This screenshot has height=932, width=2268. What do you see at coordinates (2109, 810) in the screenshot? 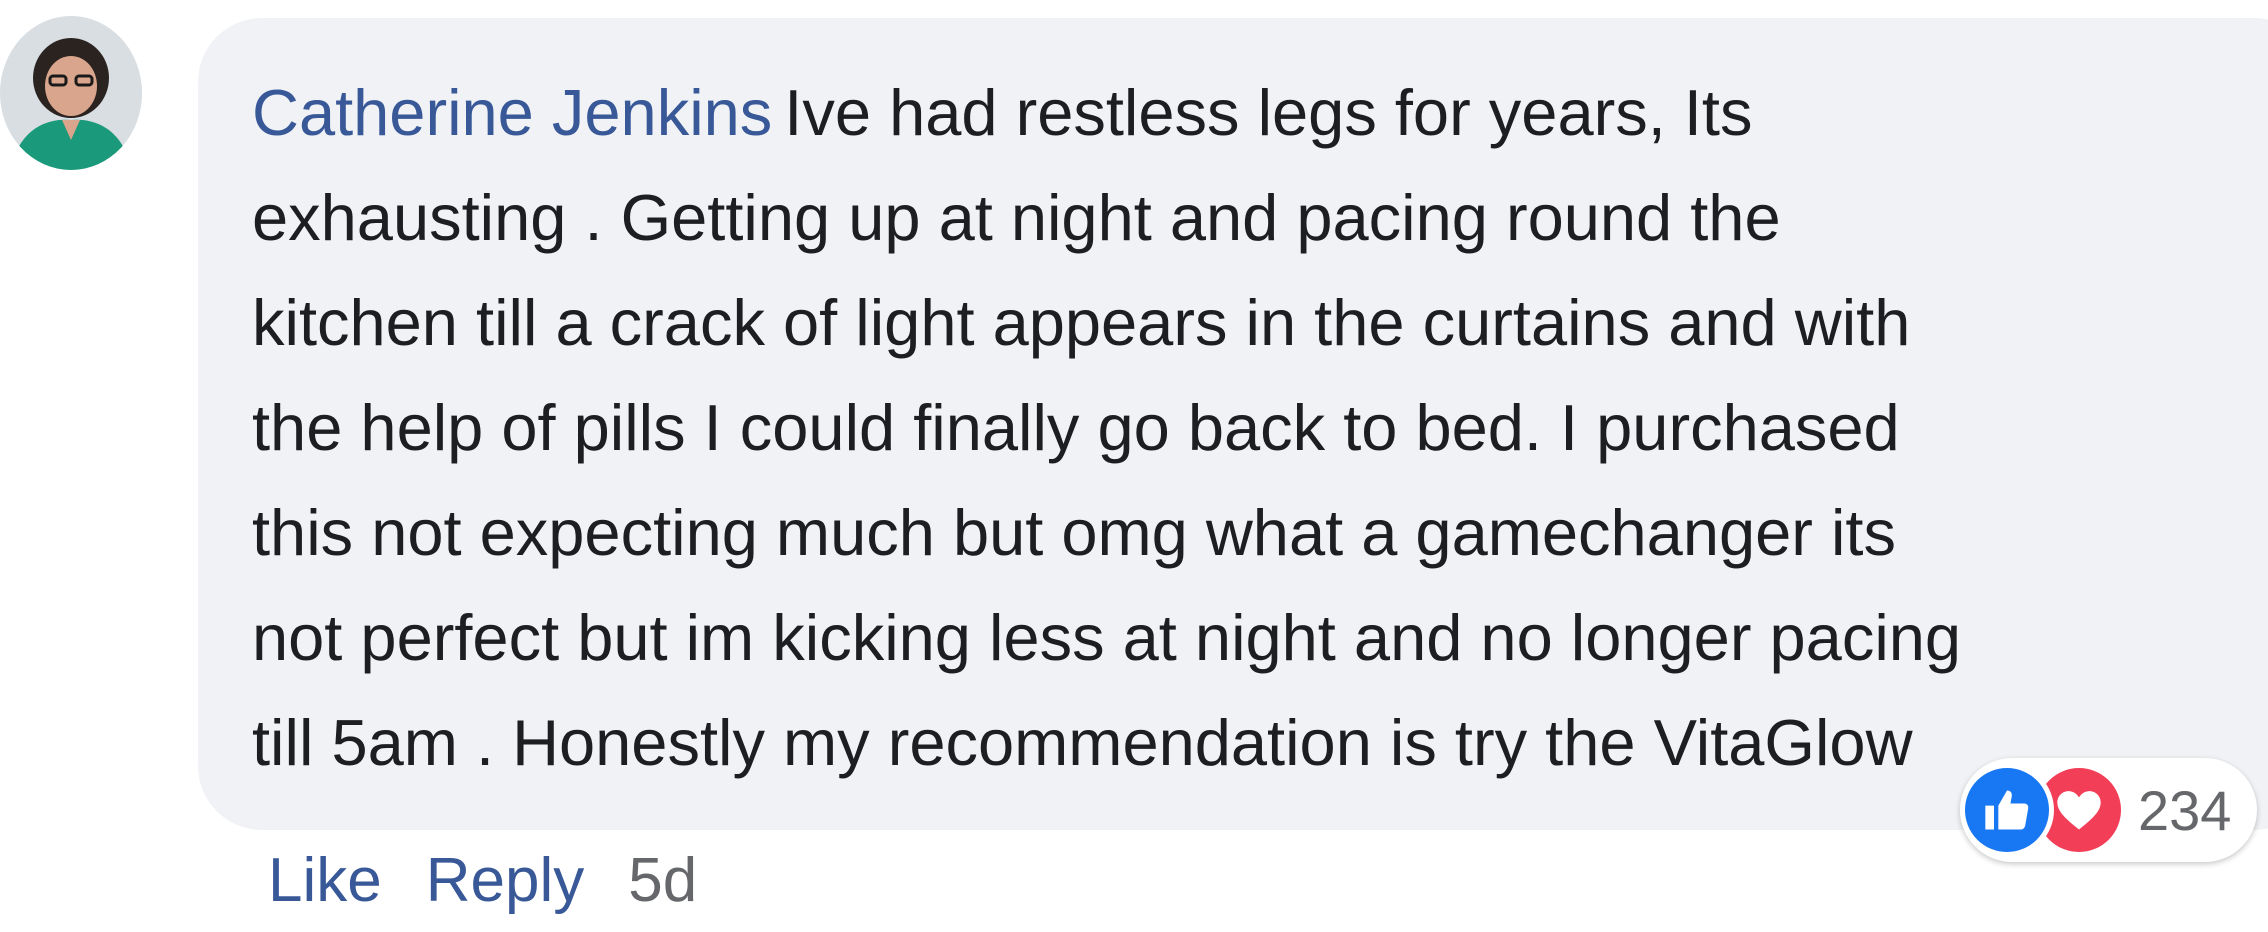
I see `reactions-summary: 234` at bounding box center [2109, 810].